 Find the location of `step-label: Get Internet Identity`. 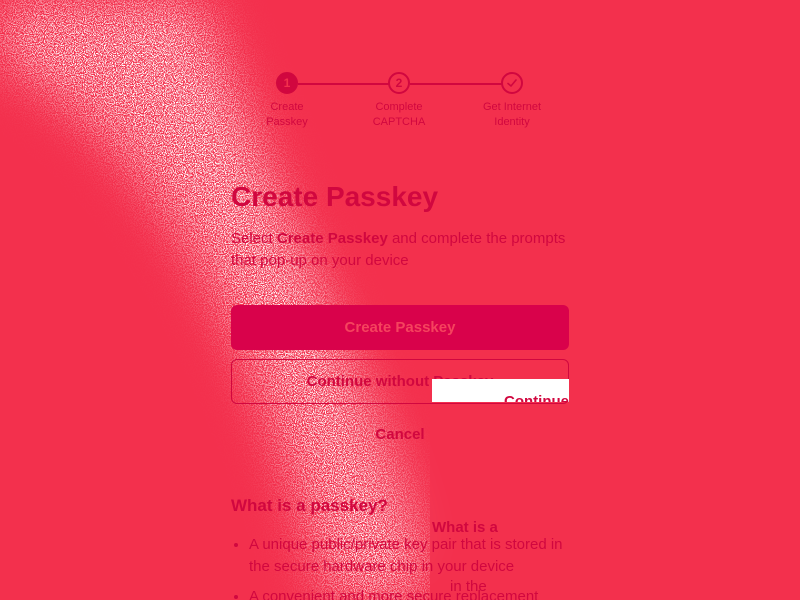

step-label: Get Internet Identity is located at coordinates (512, 114).